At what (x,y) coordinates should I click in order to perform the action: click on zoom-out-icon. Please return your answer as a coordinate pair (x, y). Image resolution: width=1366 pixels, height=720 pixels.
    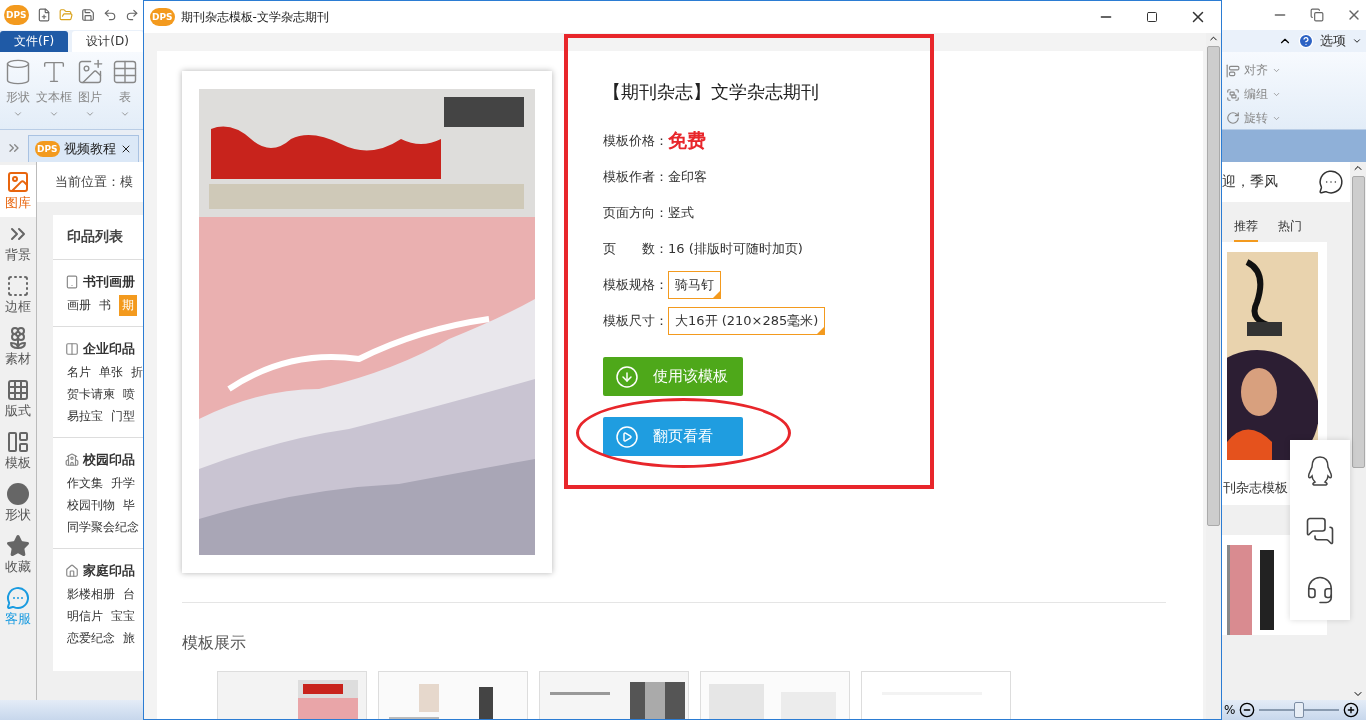
    Looking at the image, I should click on (1247, 710).